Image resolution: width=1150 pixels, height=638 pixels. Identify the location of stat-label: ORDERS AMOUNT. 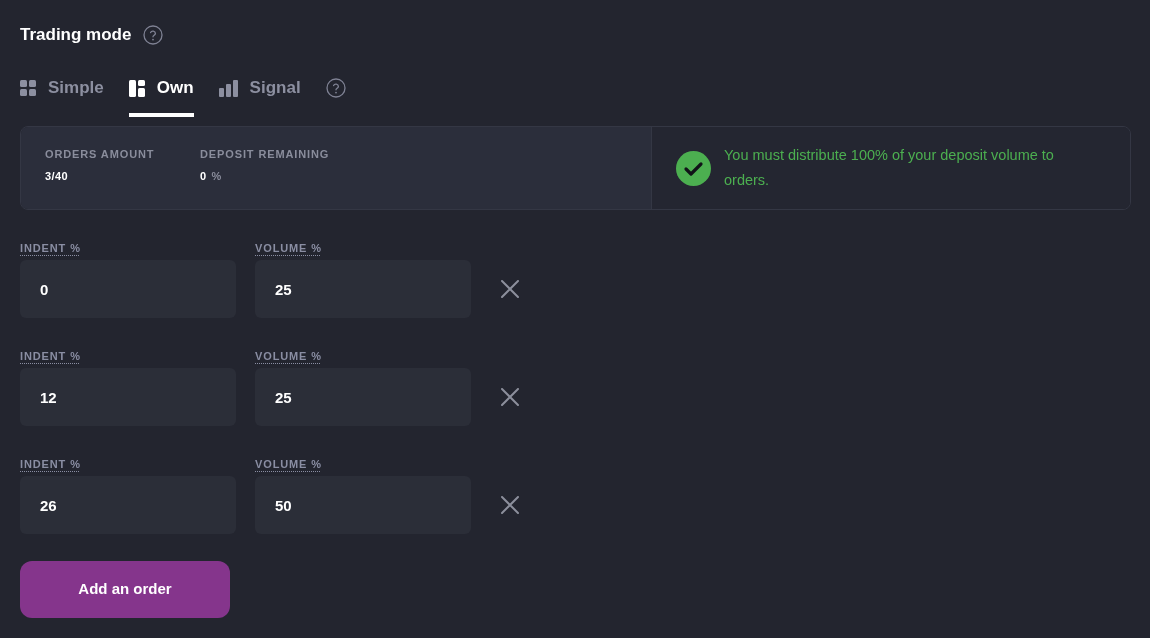
(100, 154).